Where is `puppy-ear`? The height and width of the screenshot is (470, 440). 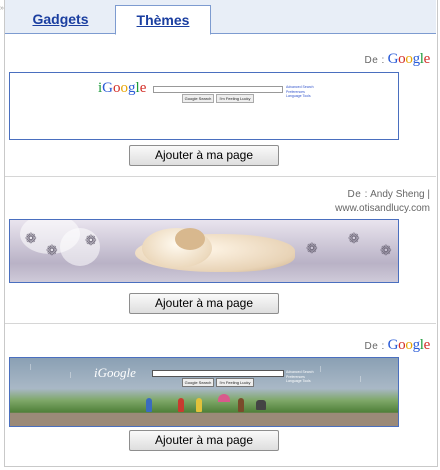
puppy-ear is located at coordinates (190, 239).